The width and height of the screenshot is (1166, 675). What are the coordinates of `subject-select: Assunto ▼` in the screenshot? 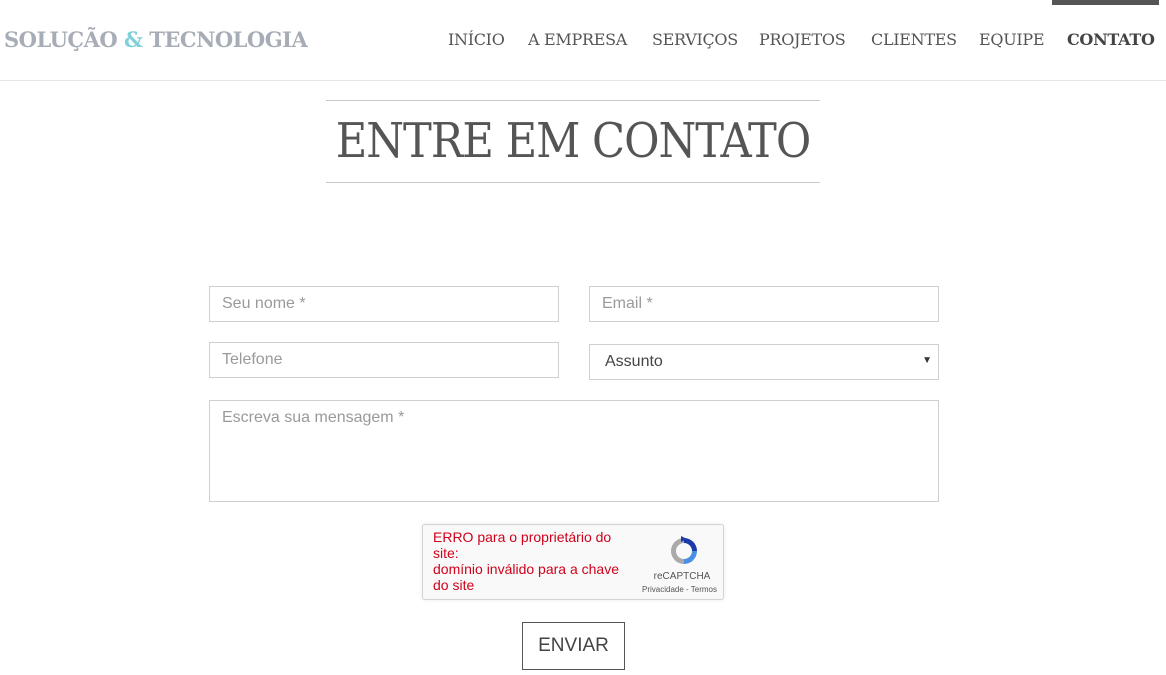 It's located at (764, 362).